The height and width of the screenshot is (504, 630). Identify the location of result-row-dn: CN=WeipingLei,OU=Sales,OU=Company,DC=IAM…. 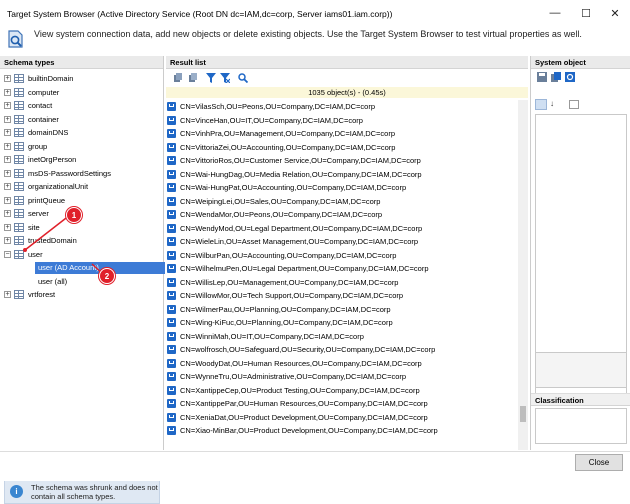
(280, 201).